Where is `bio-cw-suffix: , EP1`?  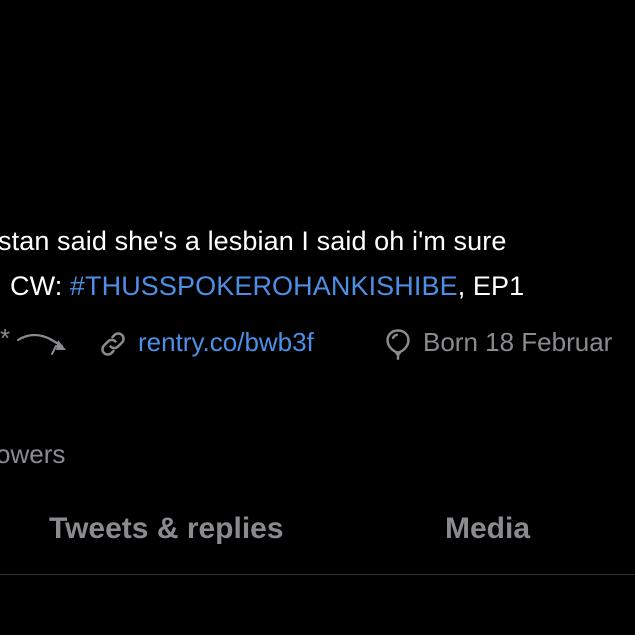 bio-cw-suffix: , EP1 is located at coordinates (491, 286).